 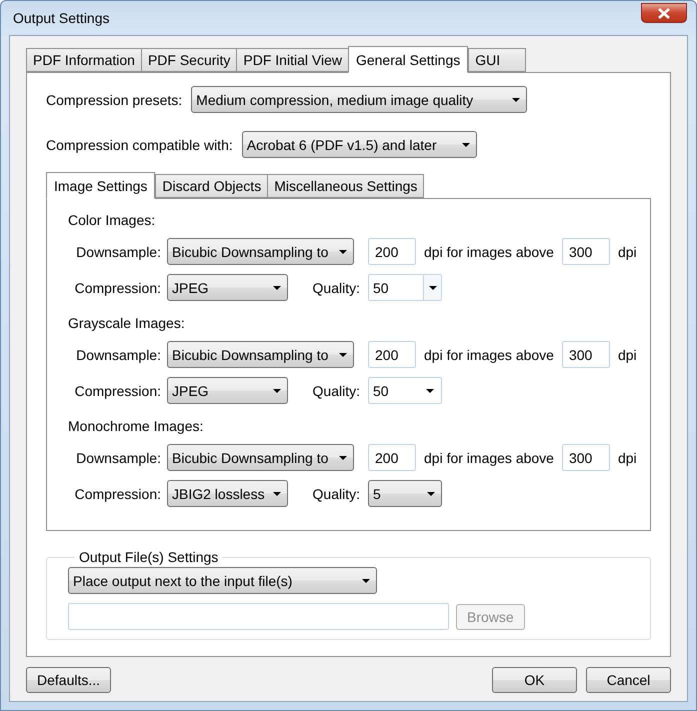 What do you see at coordinates (534, 680) in the screenshot?
I see `dialog-button: OK` at bounding box center [534, 680].